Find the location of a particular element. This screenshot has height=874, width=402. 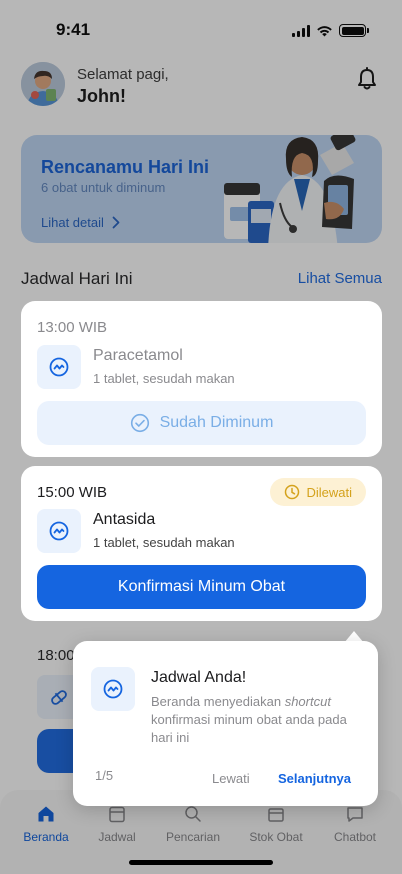

nav-item-jadwal: Jadwal is located at coordinates (117, 824).